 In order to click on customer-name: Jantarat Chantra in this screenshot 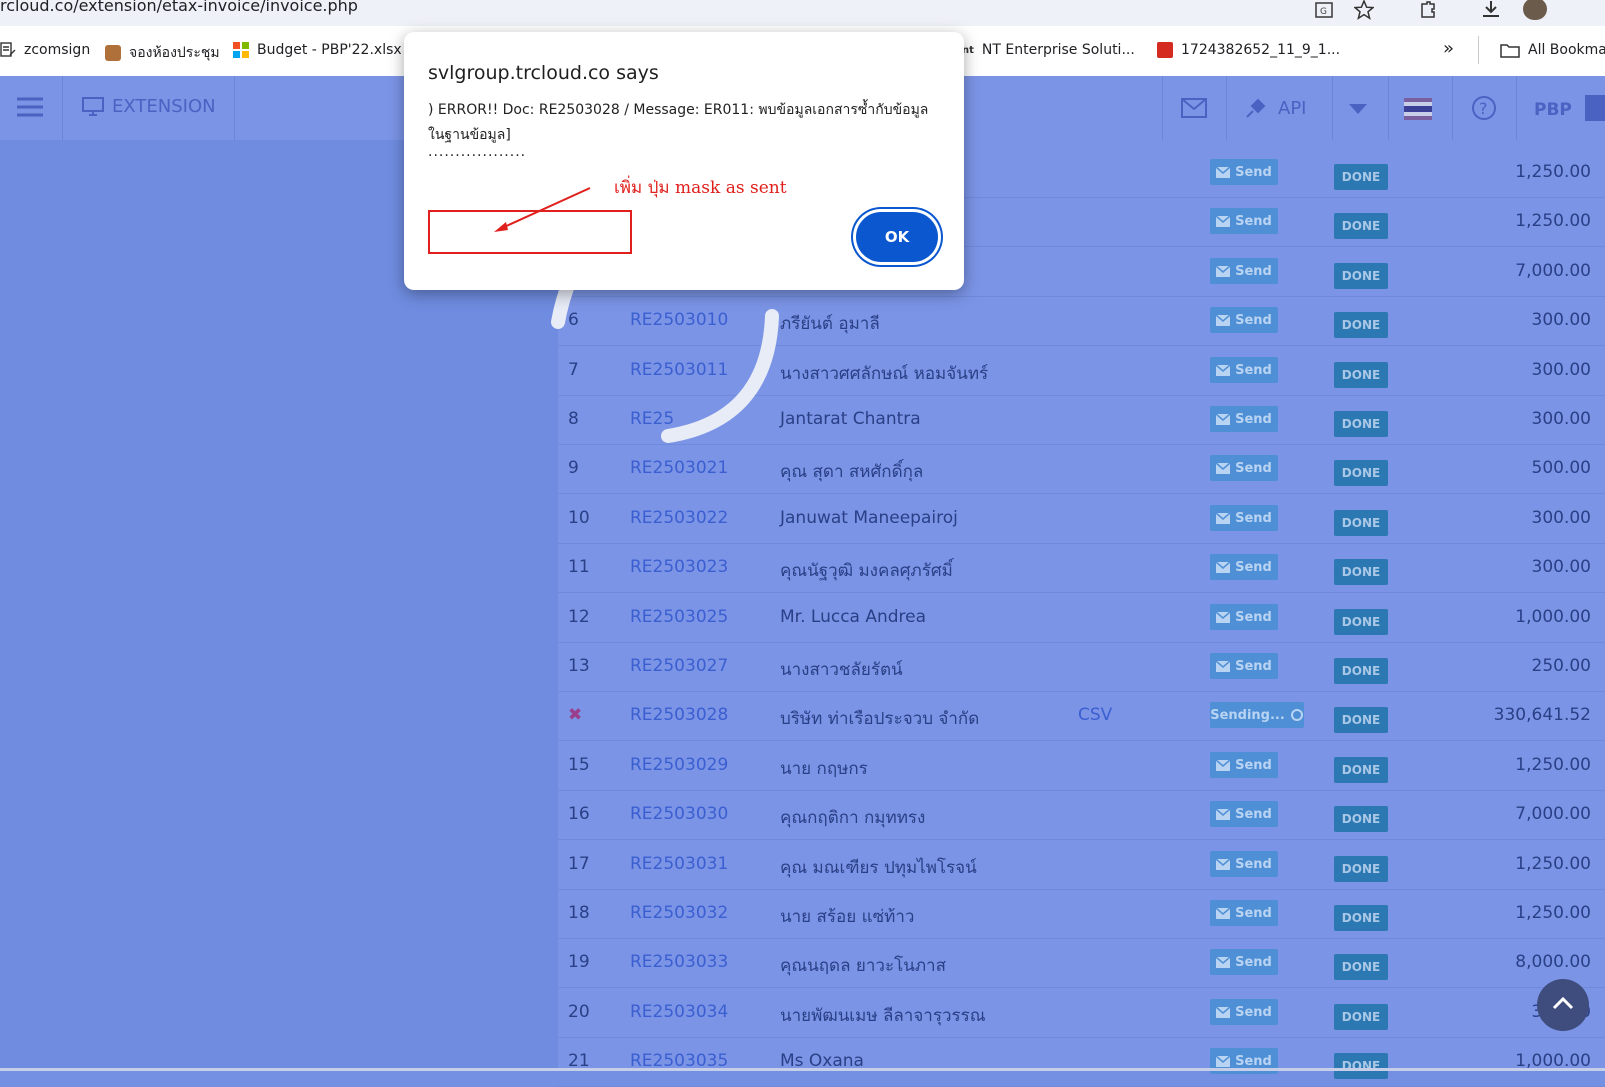, I will do `click(850, 419)`.